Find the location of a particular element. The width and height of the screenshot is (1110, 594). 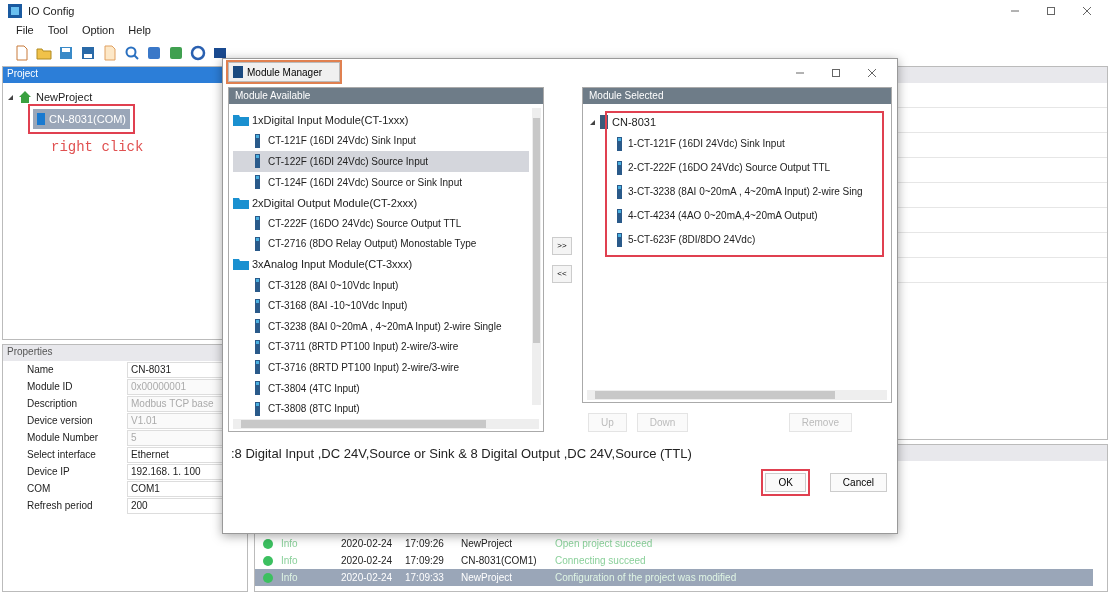

group-label: 3xAnalog Input Module(CT-3xxx) is located at coordinates (332, 264).